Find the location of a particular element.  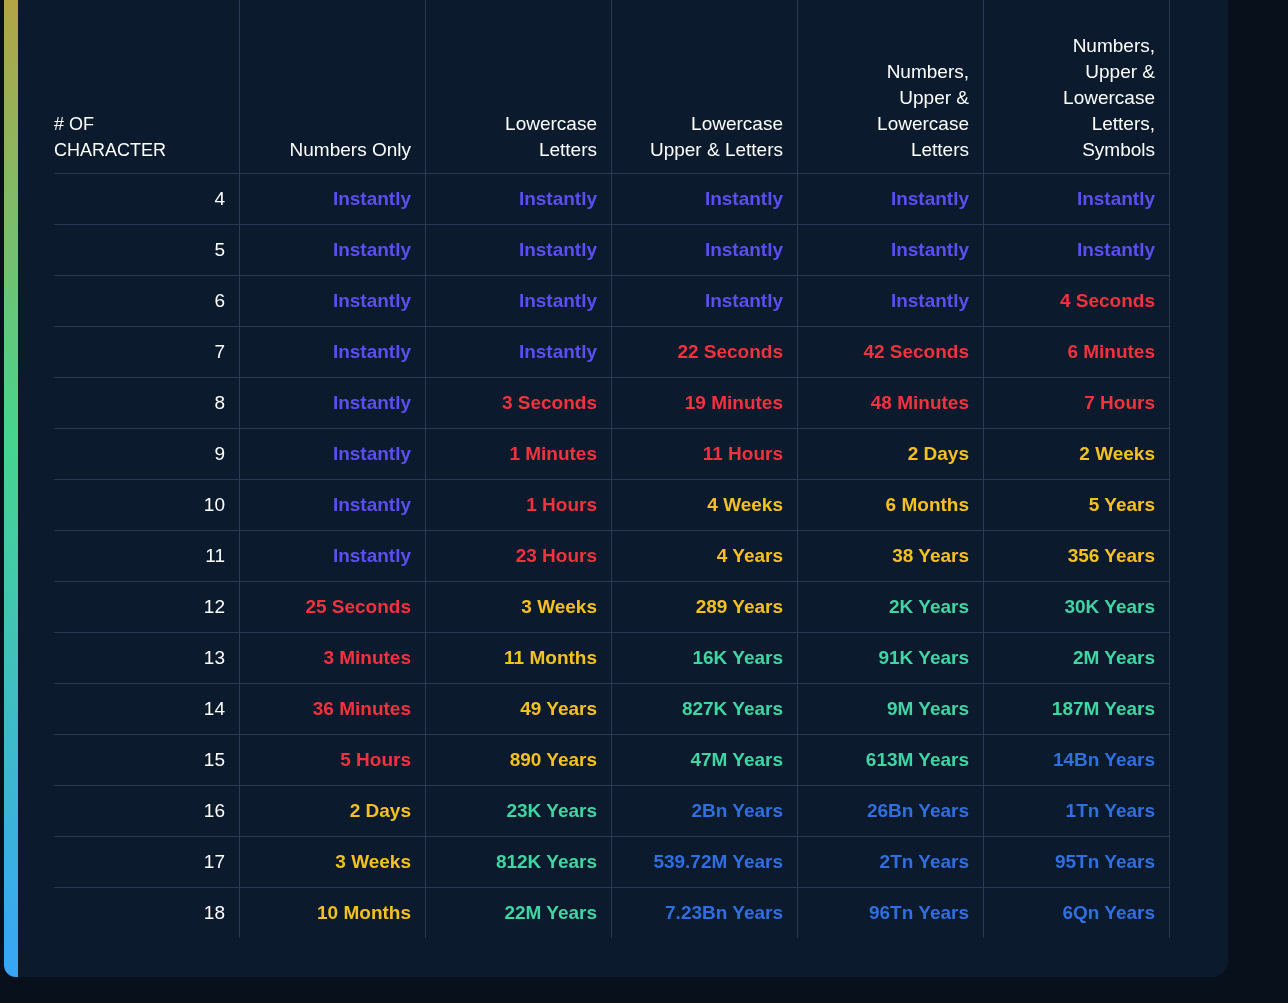

table-cell: 16K Years is located at coordinates (704, 658).